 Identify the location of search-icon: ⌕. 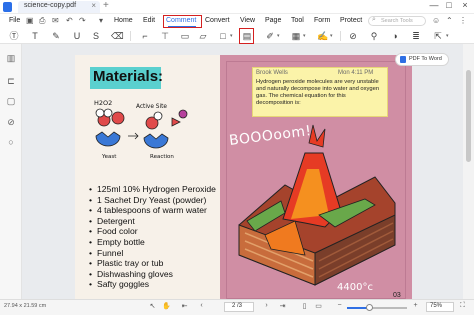
(374, 19).